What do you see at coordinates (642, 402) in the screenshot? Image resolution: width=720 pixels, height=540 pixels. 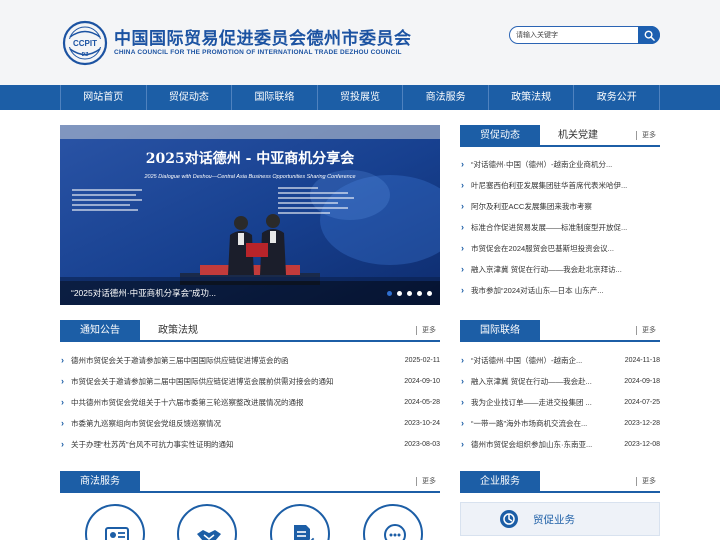 I see `intl-date: 2024-07-25` at bounding box center [642, 402].